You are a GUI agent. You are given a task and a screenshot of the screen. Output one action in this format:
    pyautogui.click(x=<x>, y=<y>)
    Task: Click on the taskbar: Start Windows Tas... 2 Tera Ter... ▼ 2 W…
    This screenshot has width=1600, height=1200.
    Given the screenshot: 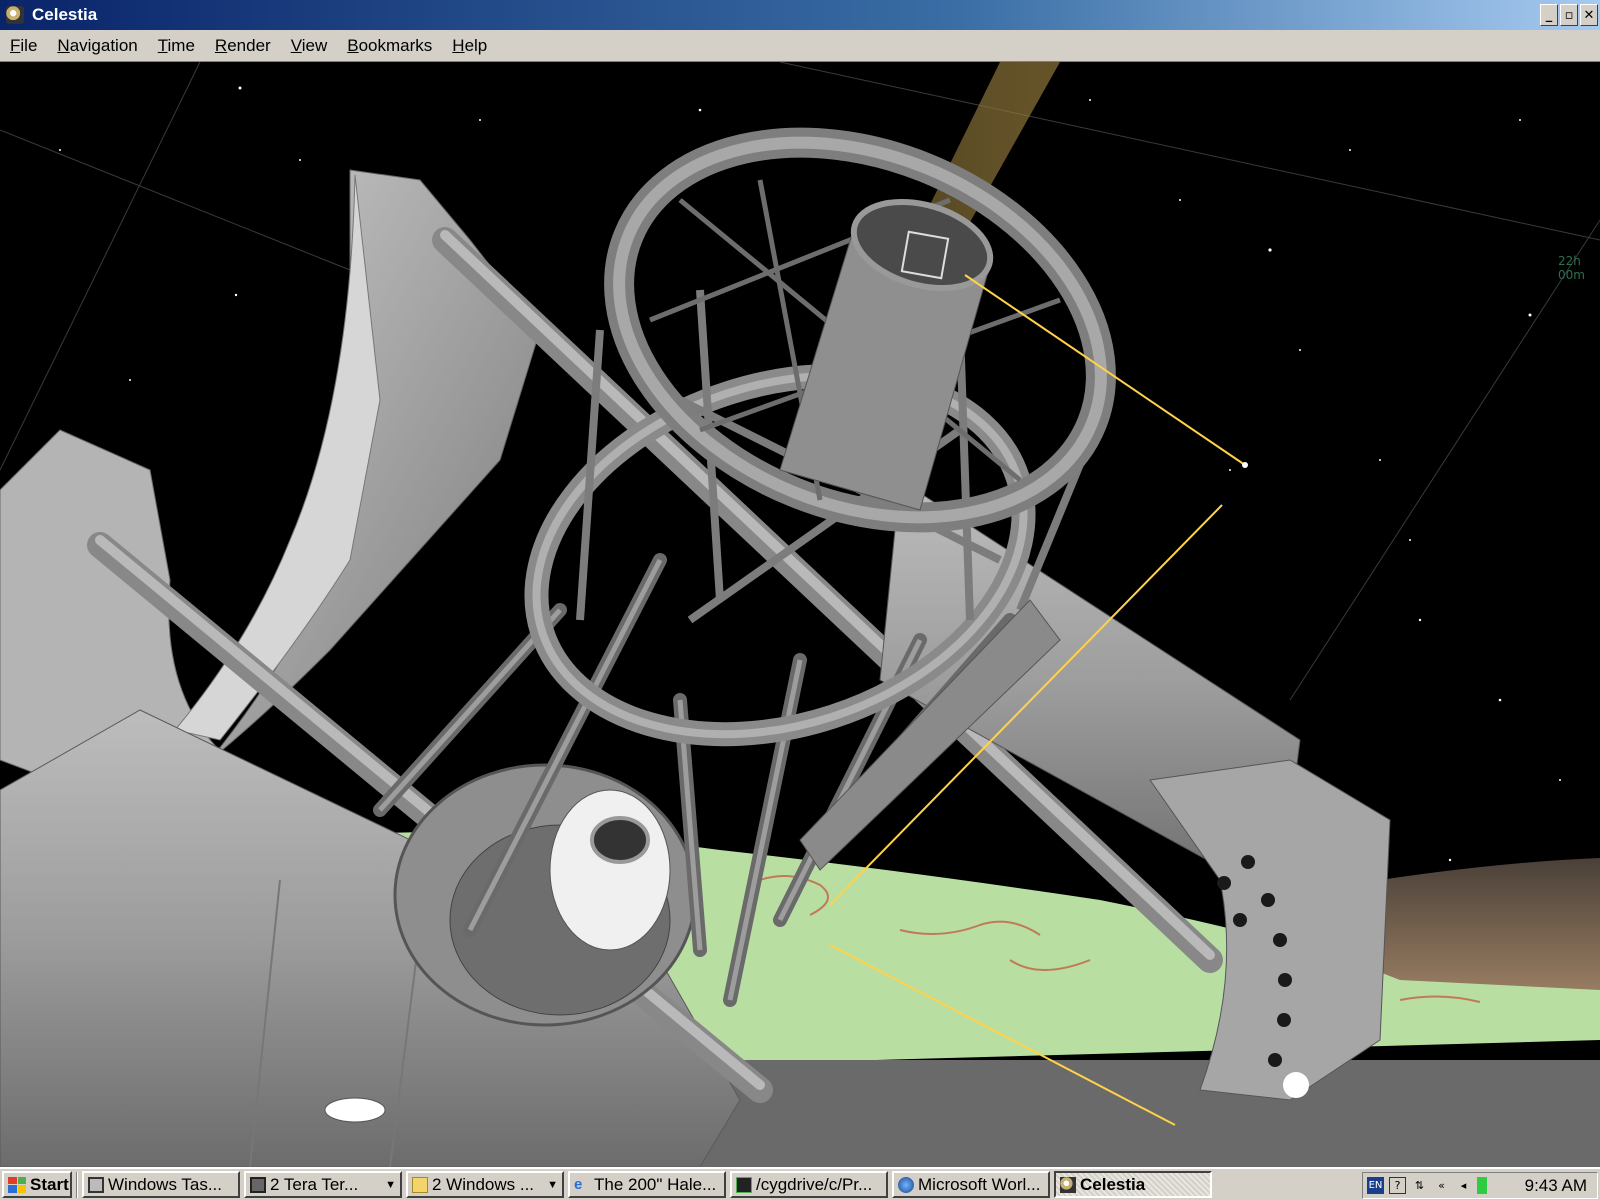 What is the action you would take?
    pyautogui.click(x=800, y=1183)
    